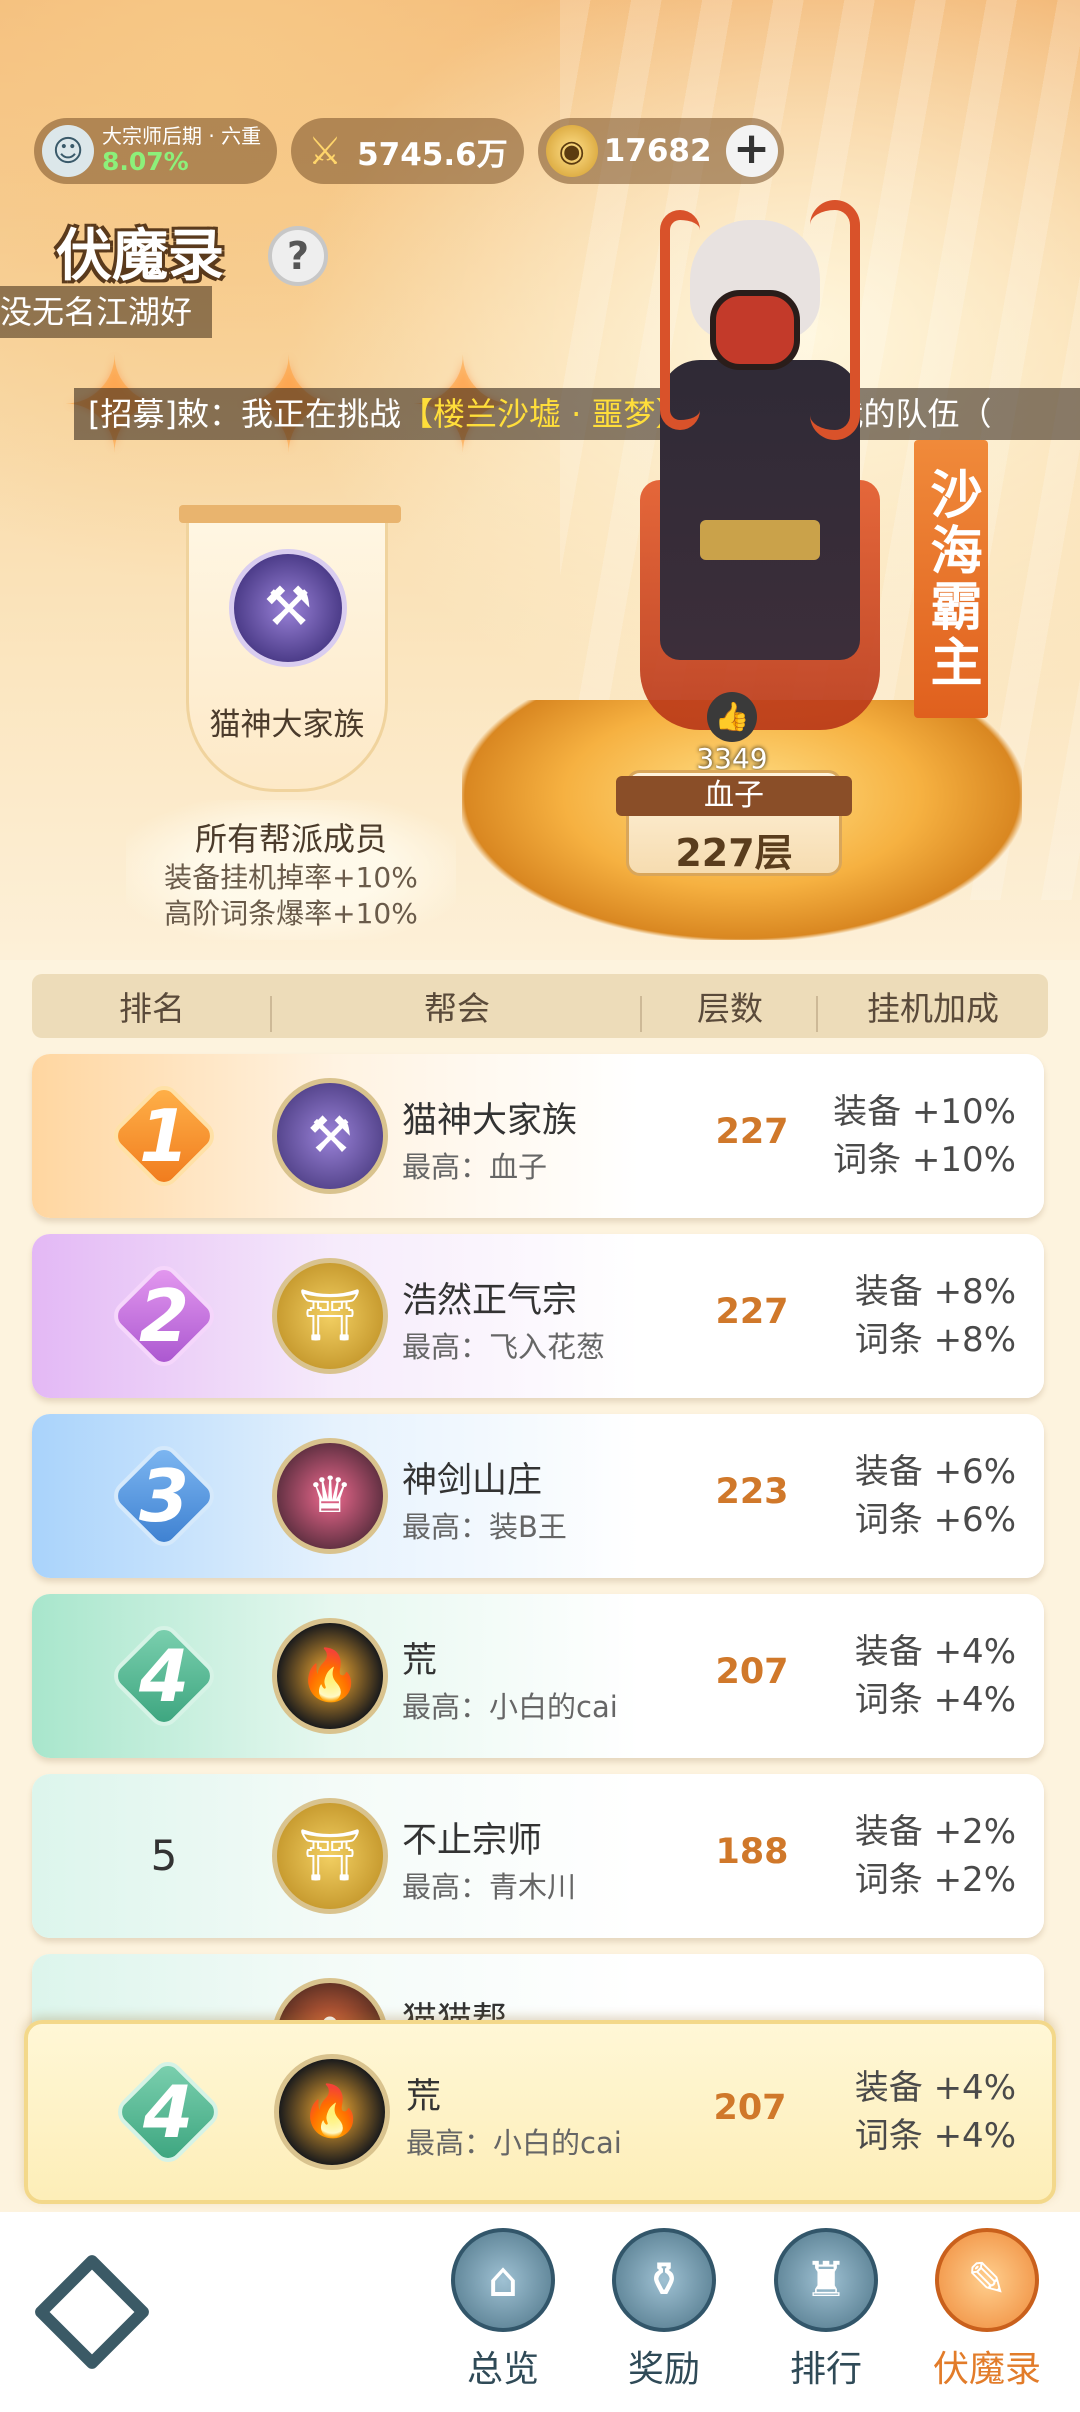 The width and height of the screenshot is (1080, 2412). Describe the element at coordinates (538, 1676) in the screenshot. I see `table-row: 4 🔥 荒 最高：小白的cai 207 装备 +4% 词条 +4%` at that location.